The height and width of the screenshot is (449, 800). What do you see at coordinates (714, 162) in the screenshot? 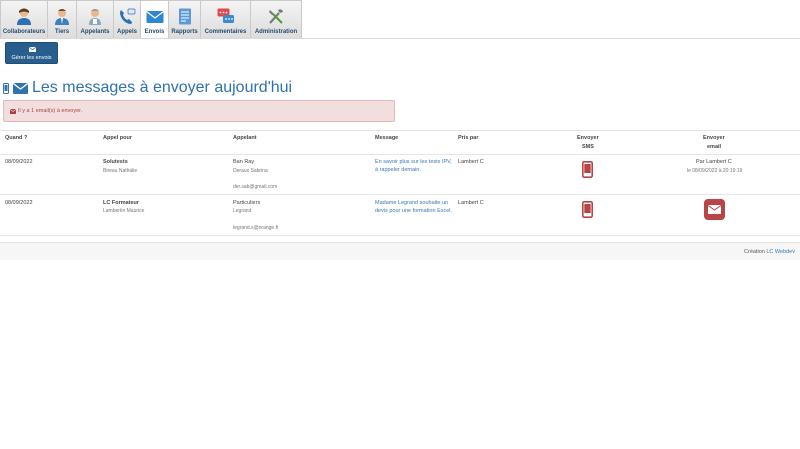
I see `email-sent-by: Par Lambert C` at bounding box center [714, 162].